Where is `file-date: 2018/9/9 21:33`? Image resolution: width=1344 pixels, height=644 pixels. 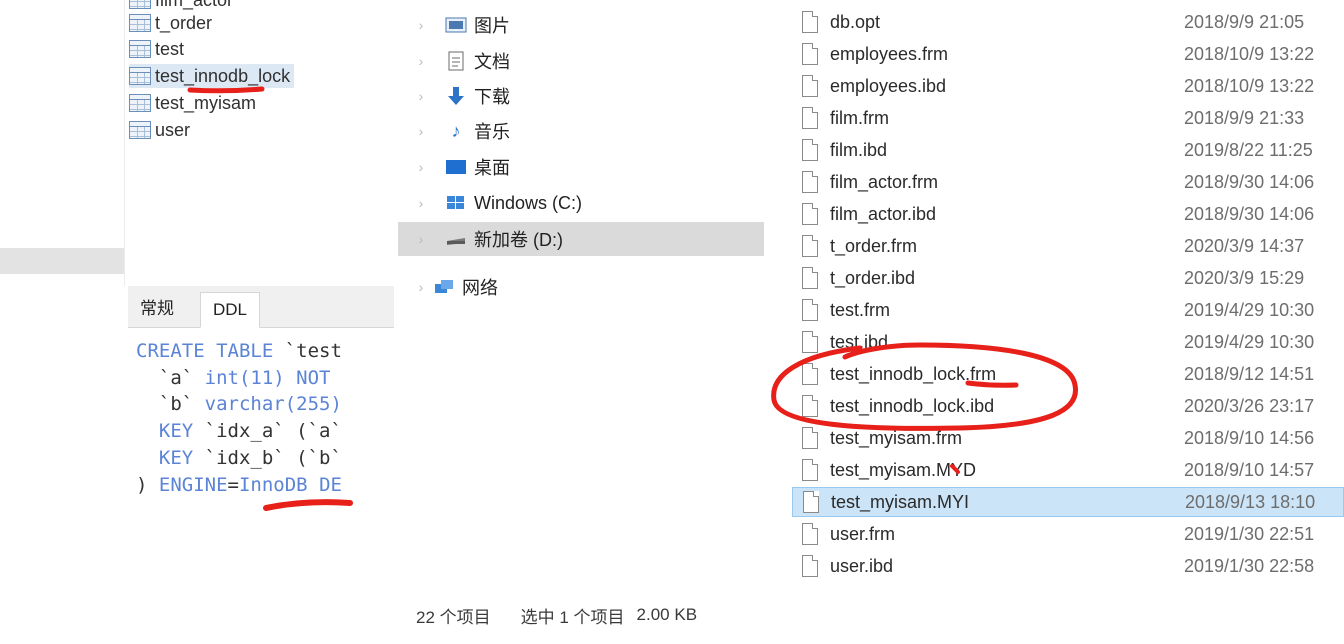 file-date: 2018/9/9 21:33 is located at coordinates (1244, 117).